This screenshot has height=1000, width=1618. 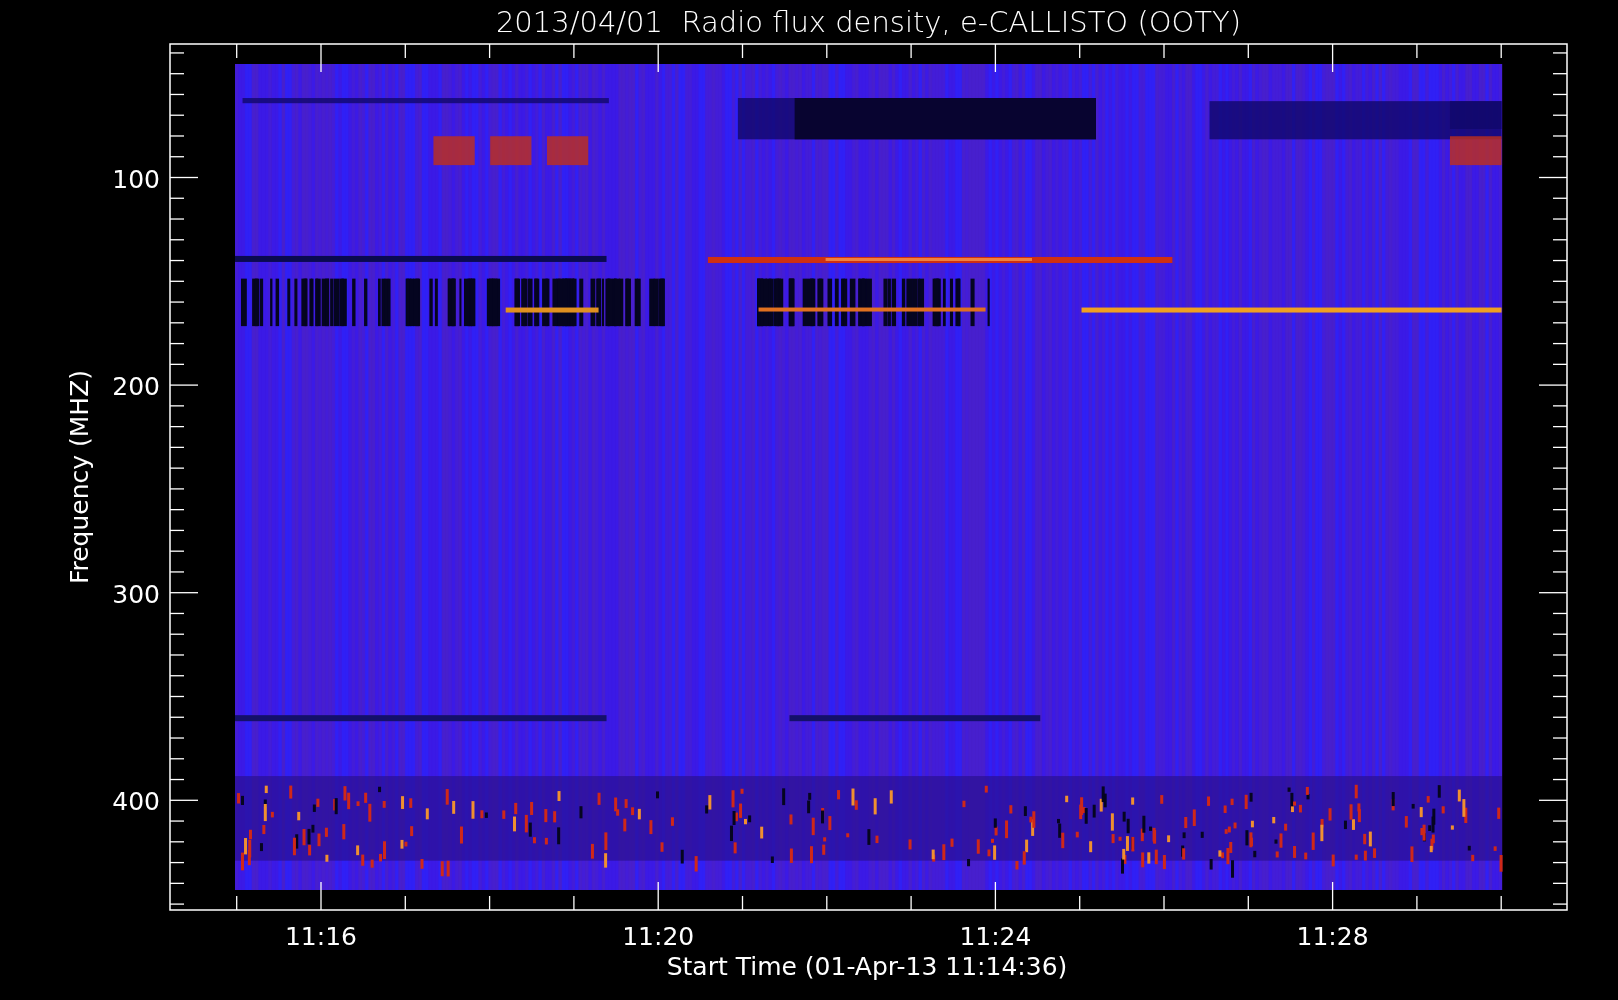 I want to click on x-tick-label: 11:24, so click(x=995, y=936).